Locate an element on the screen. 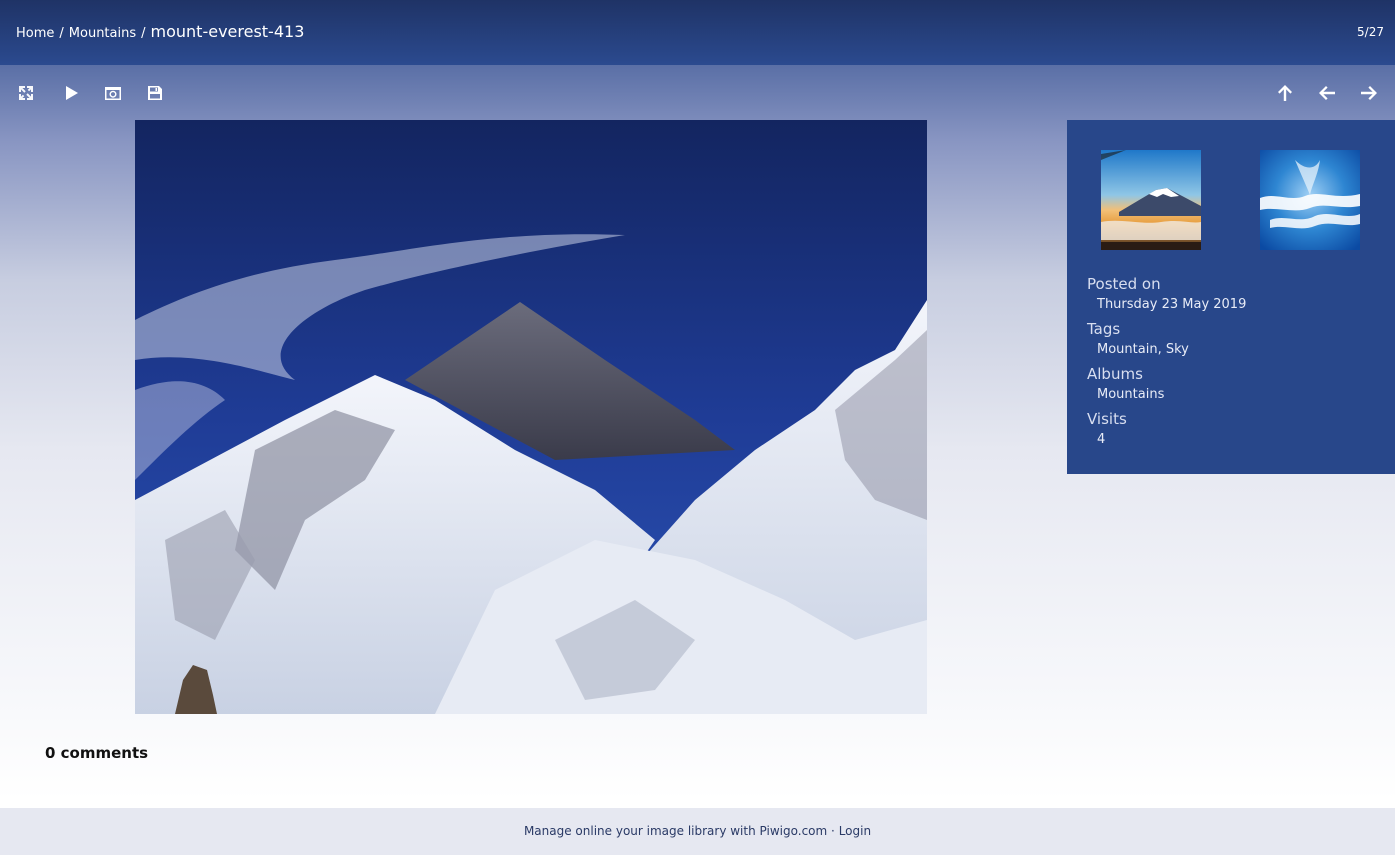  album-link-mountains: Mountains is located at coordinates (1130, 394).